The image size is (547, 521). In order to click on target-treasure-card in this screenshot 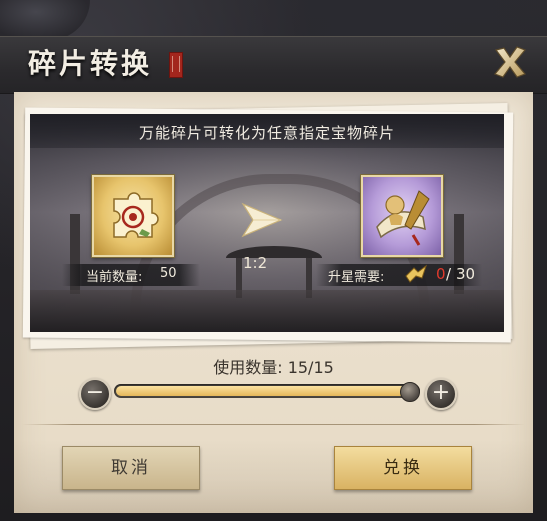, I will do `click(402, 216)`.